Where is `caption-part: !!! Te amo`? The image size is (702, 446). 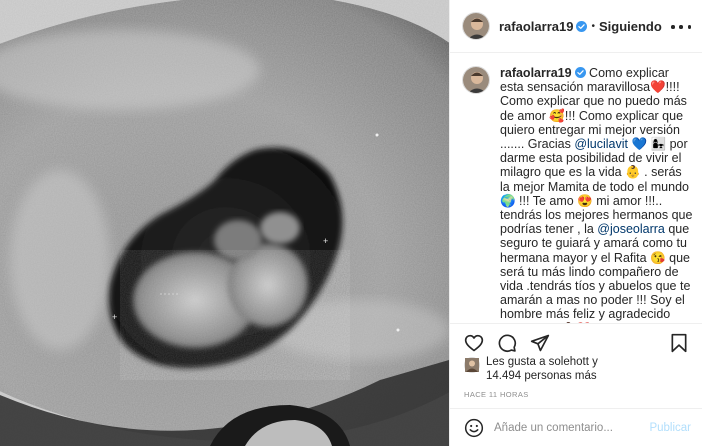
caption-part: !!! Te amo is located at coordinates (546, 200).